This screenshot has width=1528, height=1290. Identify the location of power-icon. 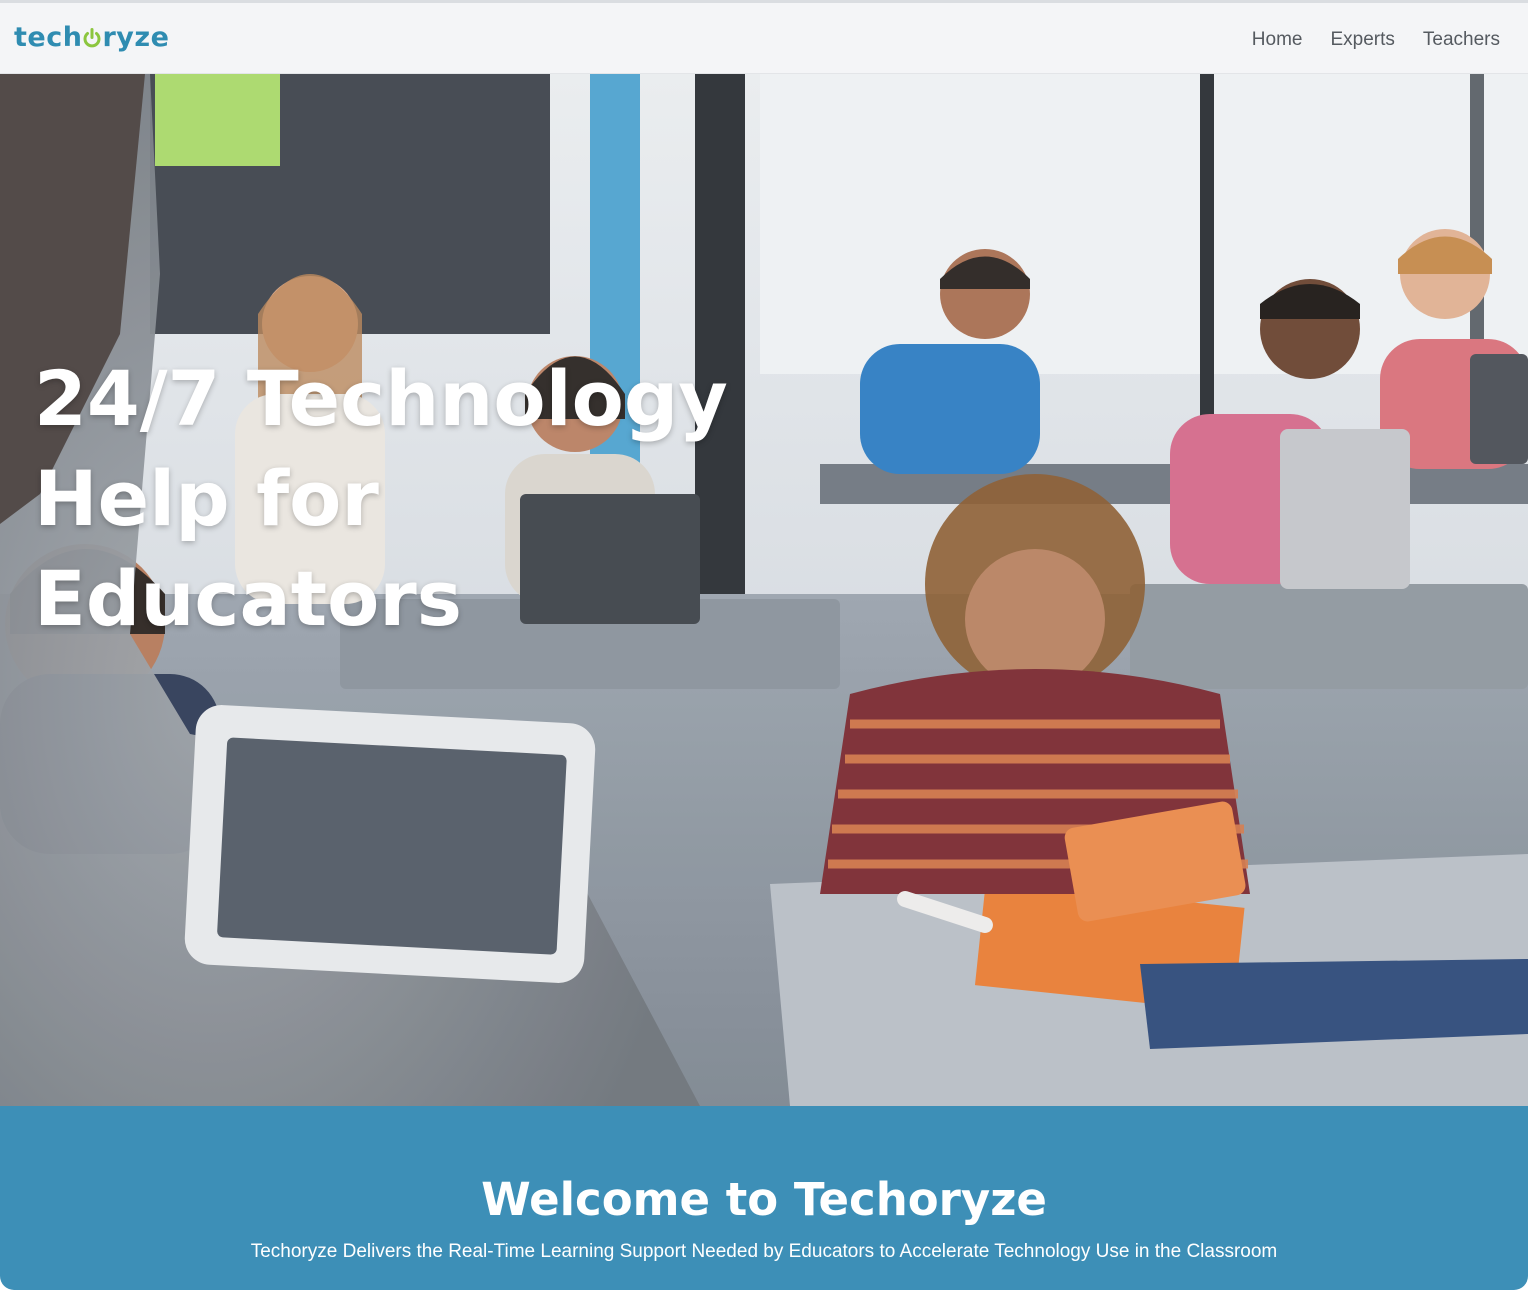
(92, 38).